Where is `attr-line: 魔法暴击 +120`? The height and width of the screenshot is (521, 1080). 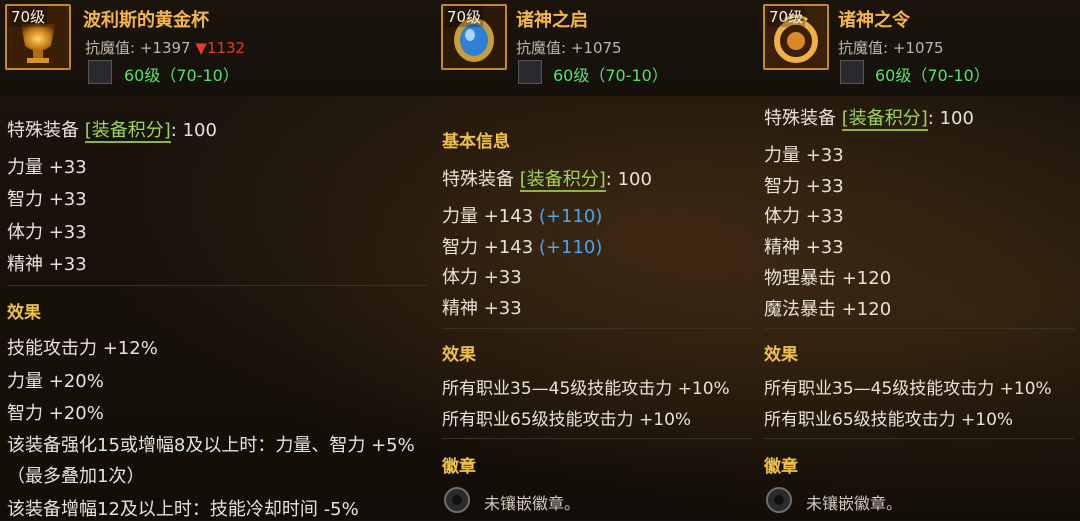
attr-line: 魔法暴击 +120 is located at coordinates (828, 309).